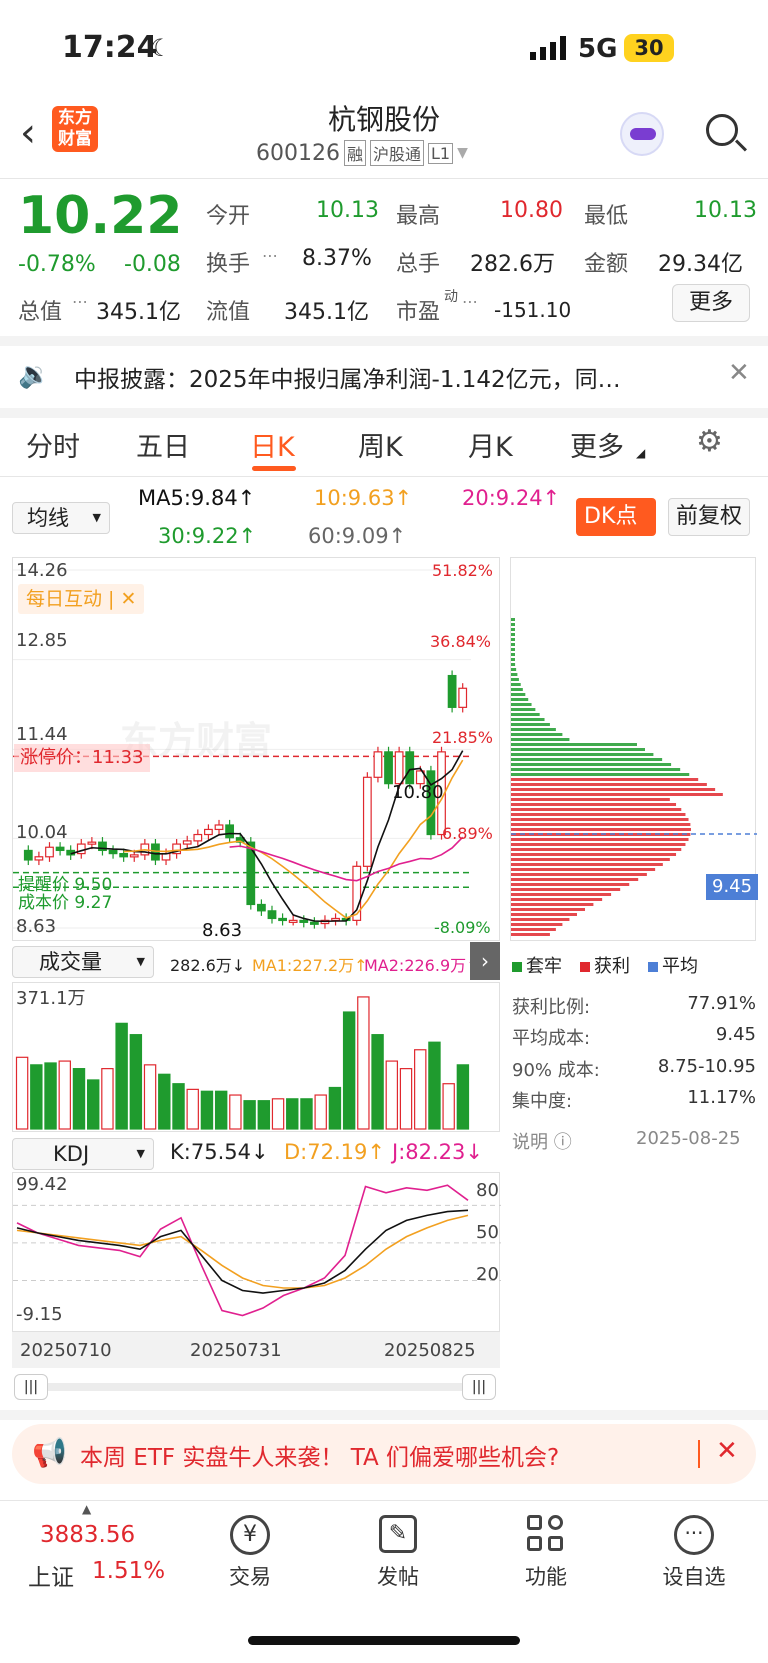 The image size is (768, 1663). Describe the element at coordinates (490, 444) in the screenshot. I see `tab-monthly-k: 月K` at that location.